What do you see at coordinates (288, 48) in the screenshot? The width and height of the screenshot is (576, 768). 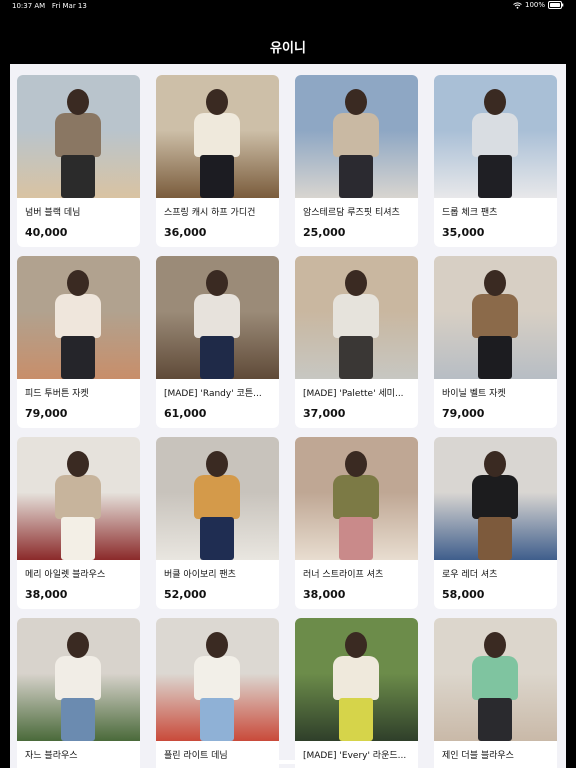 I see `page-title: 유이니` at bounding box center [288, 48].